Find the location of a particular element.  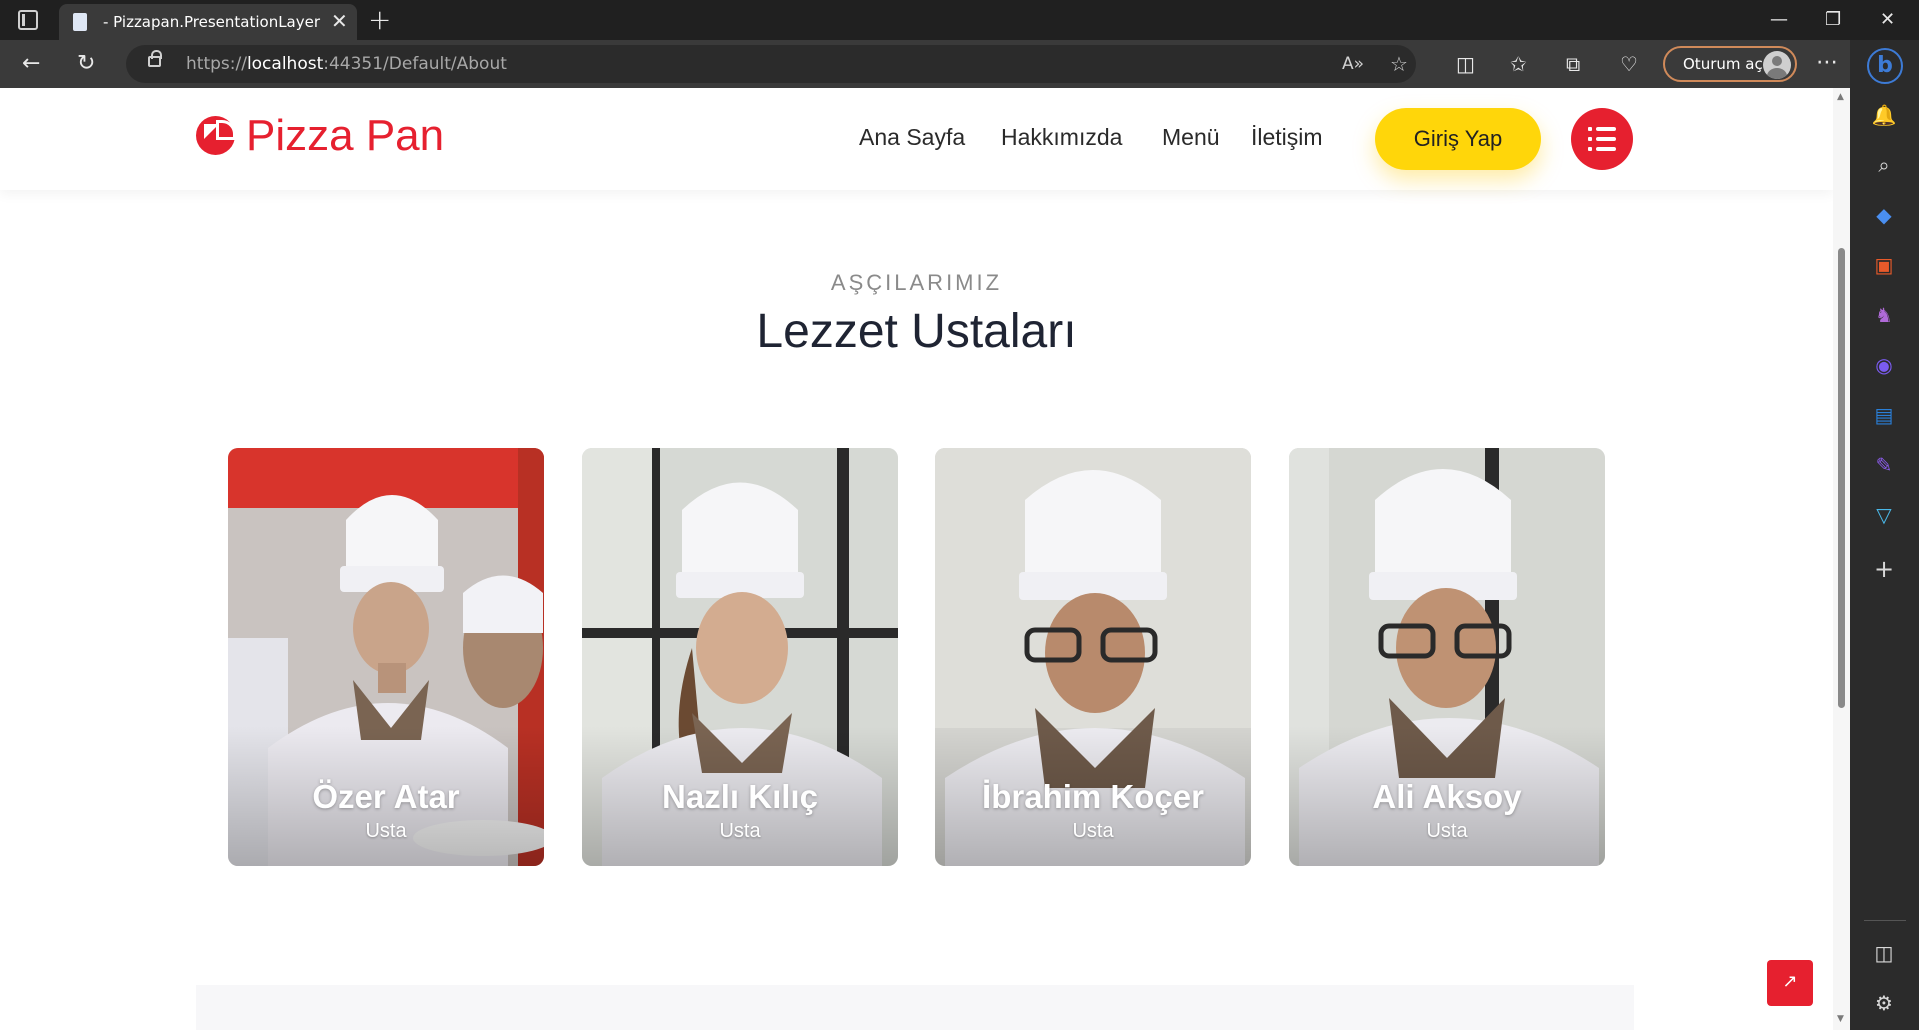

microsoft-365-icon: ◉ is located at coordinates (1884, 365).